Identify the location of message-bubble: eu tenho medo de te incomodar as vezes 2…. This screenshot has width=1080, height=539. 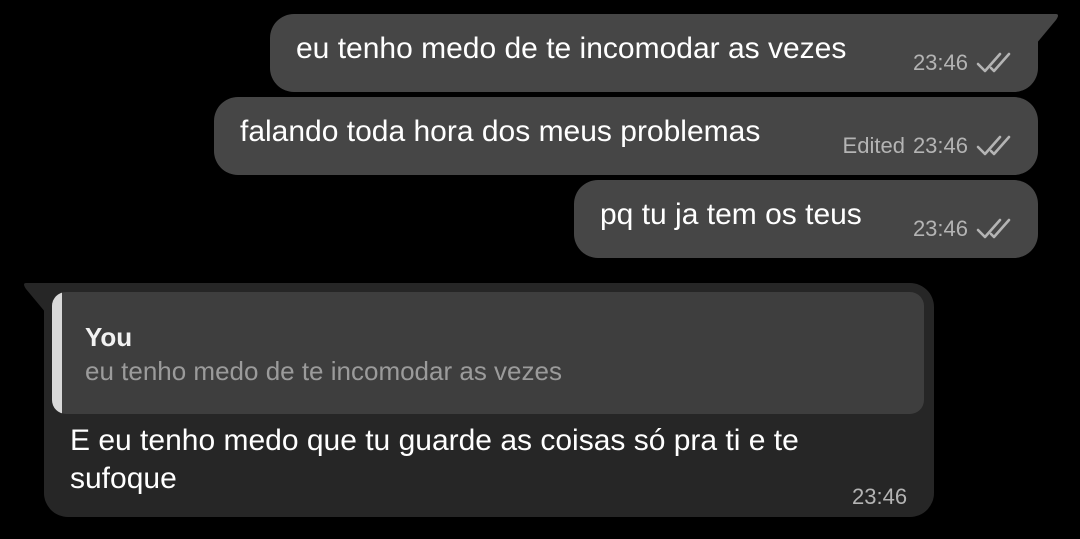
(654, 53).